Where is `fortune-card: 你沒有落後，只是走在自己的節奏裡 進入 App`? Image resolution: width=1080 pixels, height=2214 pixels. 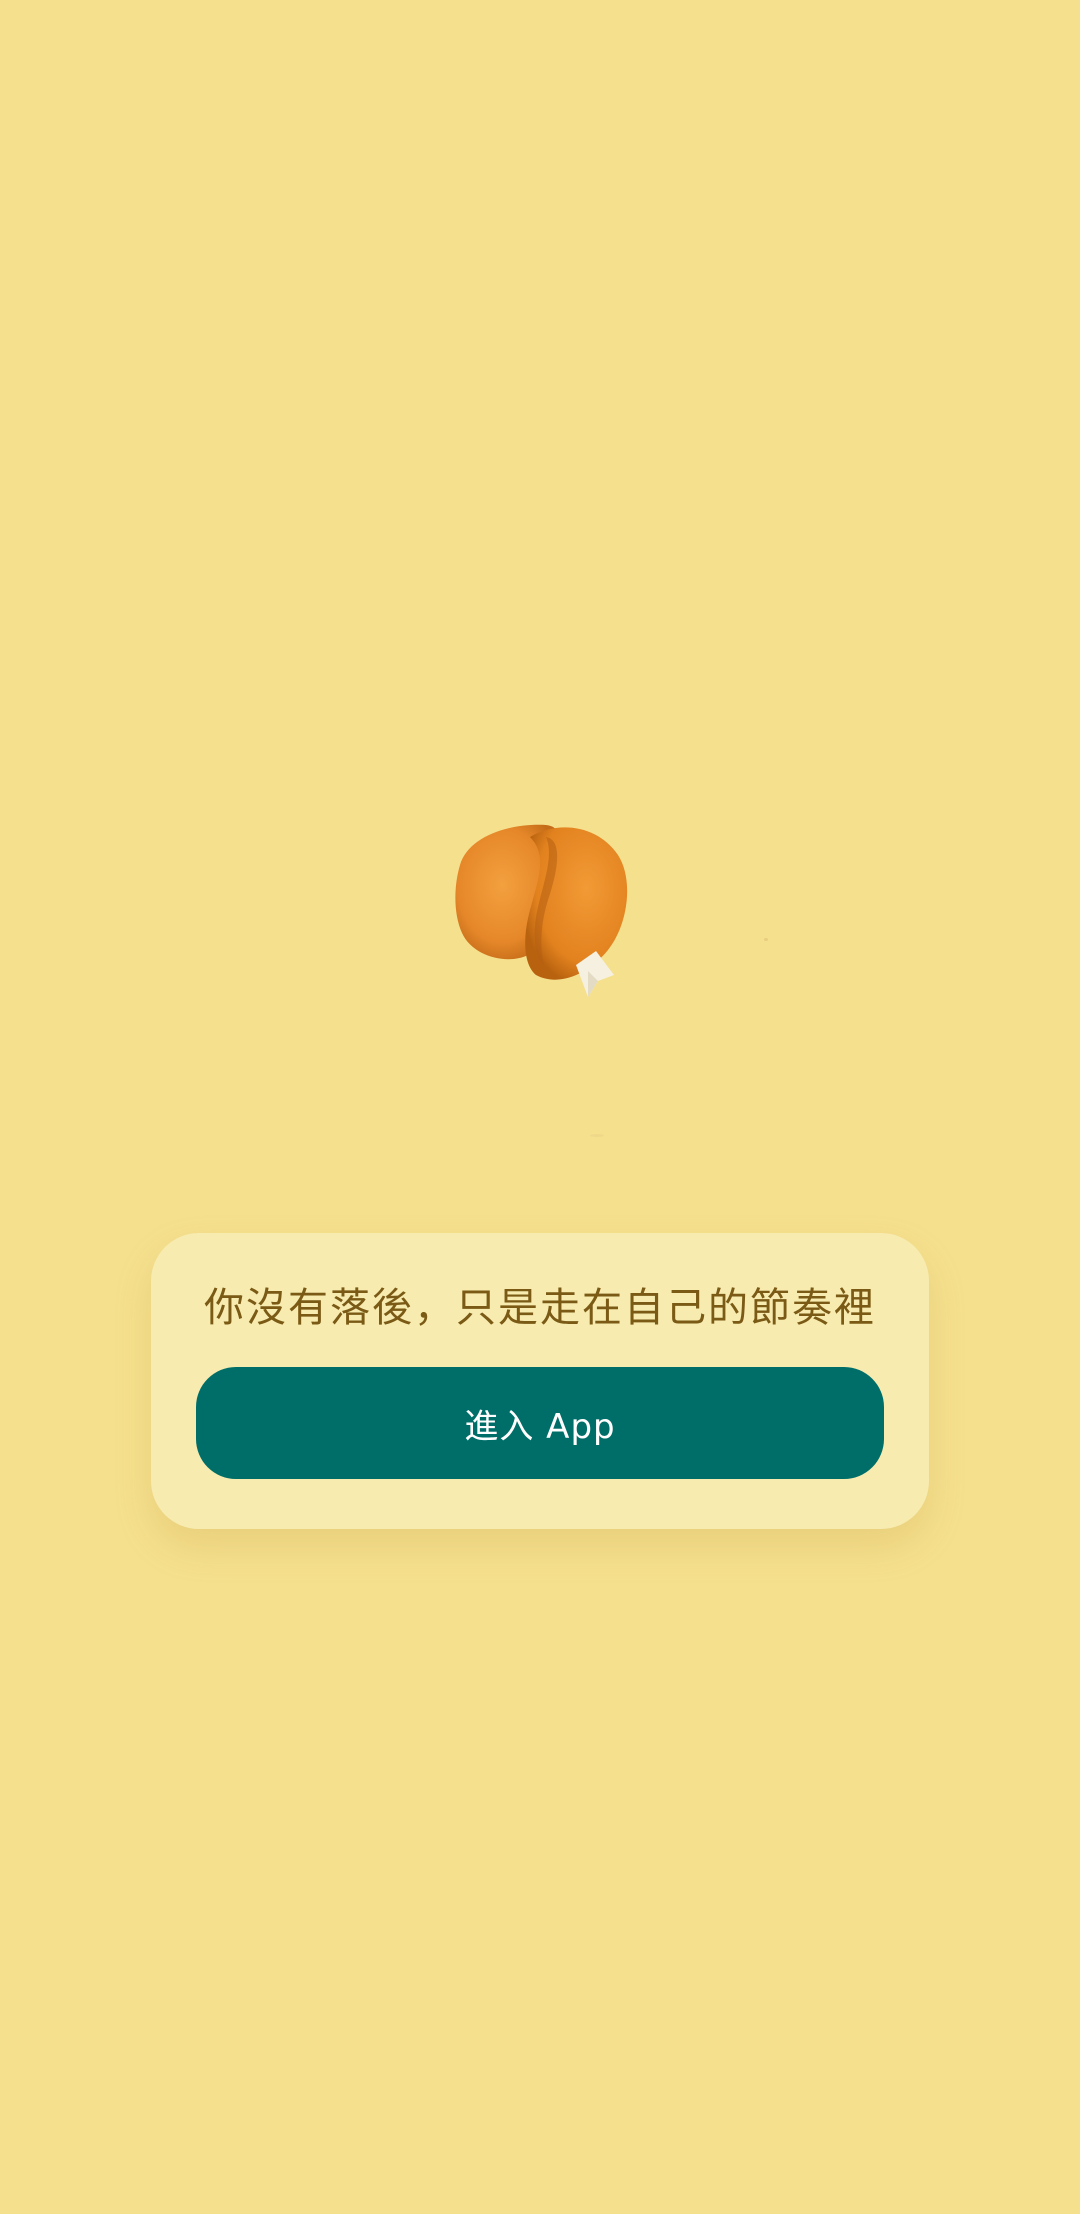
fortune-card: 你沒有落後，只是走在自己的節奏裡 進入 App is located at coordinates (540, 1381).